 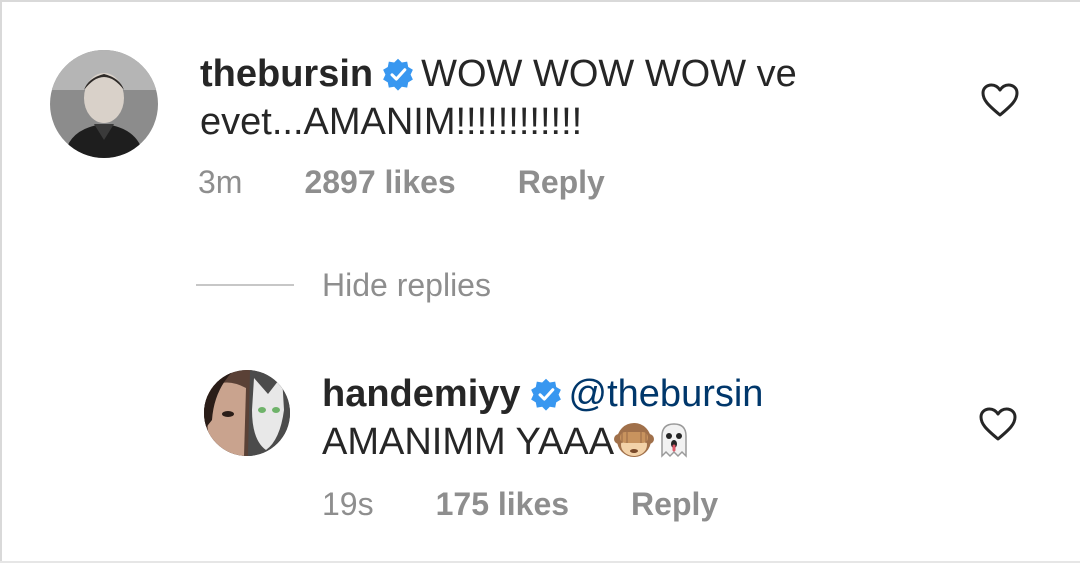 What do you see at coordinates (1, 281) in the screenshot?
I see `frame-left-border` at bounding box center [1, 281].